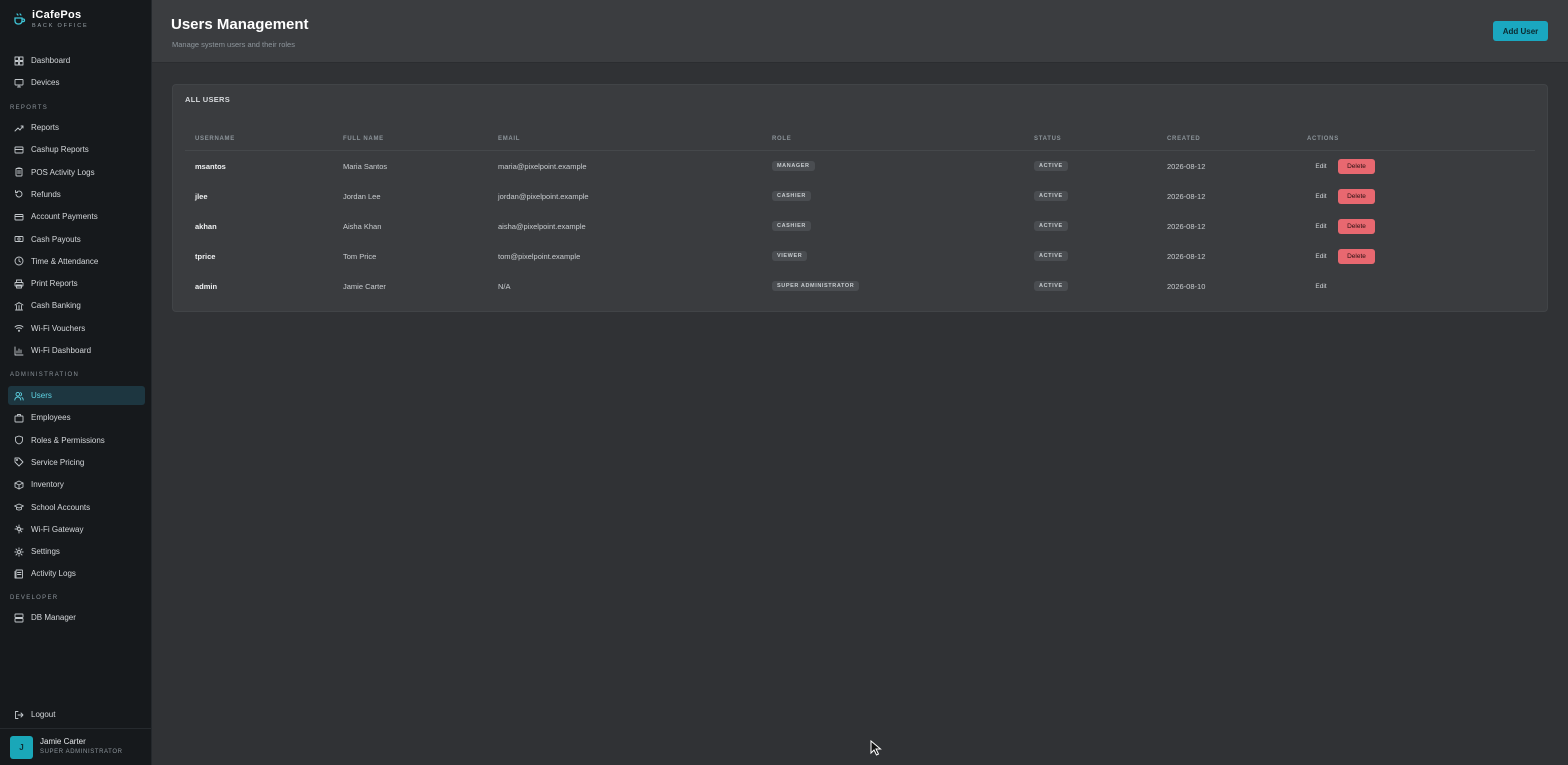 This screenshot has height=765, width=1568. What do you see at coordinates (76, 60) in the screenshot?
I see `sidebar-item-dashboard: Dashboard` at bounding box center [76, 60].